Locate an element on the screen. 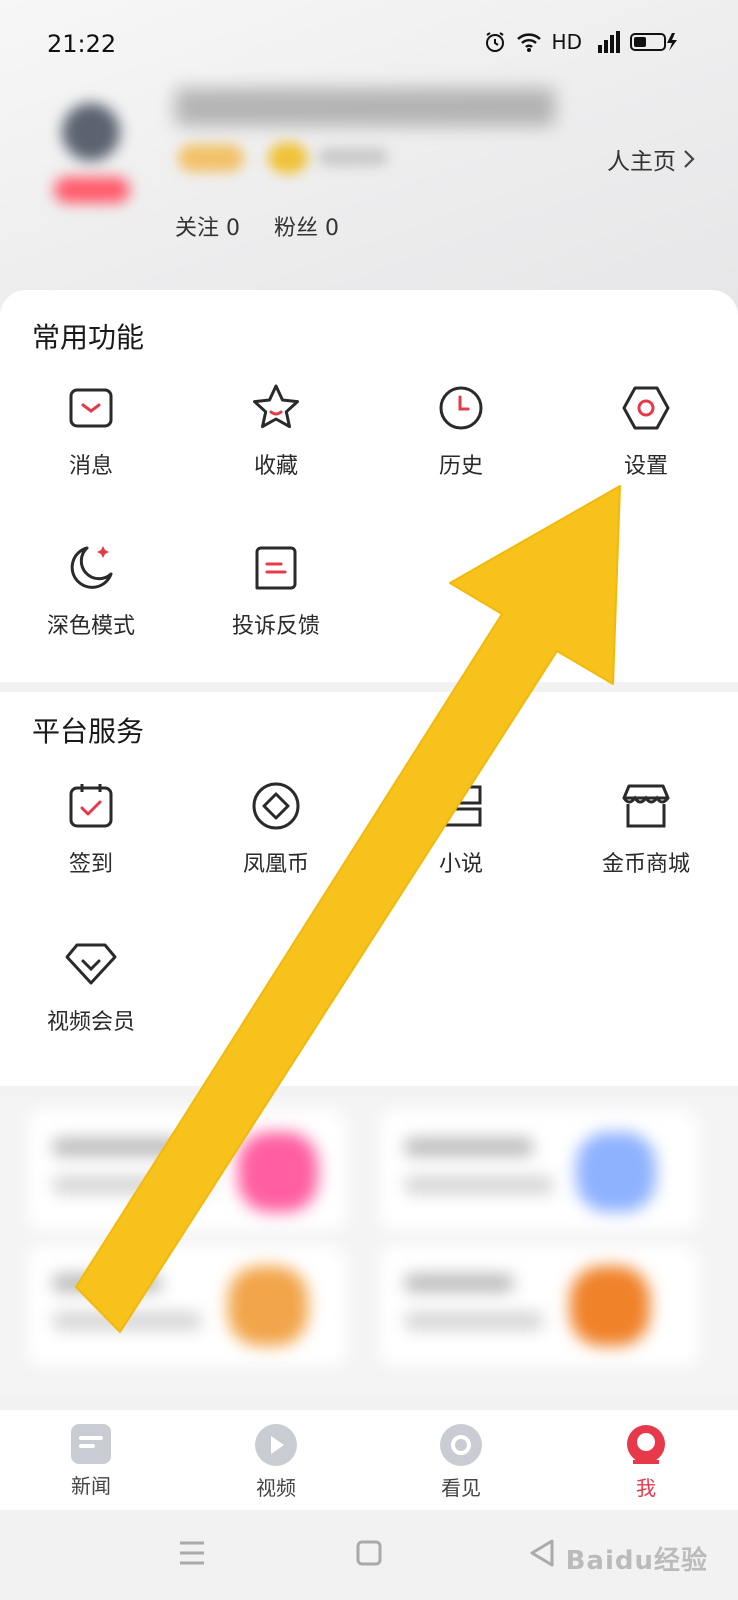 Image resolution: width=738 pixels, height=1600 pixels. personal-homepage-label: 人主页 is located at coordinates (641, 162).